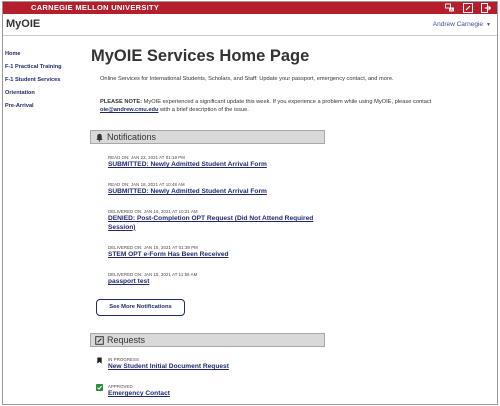 The width and height of the screenshot is (500, 406). I want to click on edit-square-icon, so click(99, 340).